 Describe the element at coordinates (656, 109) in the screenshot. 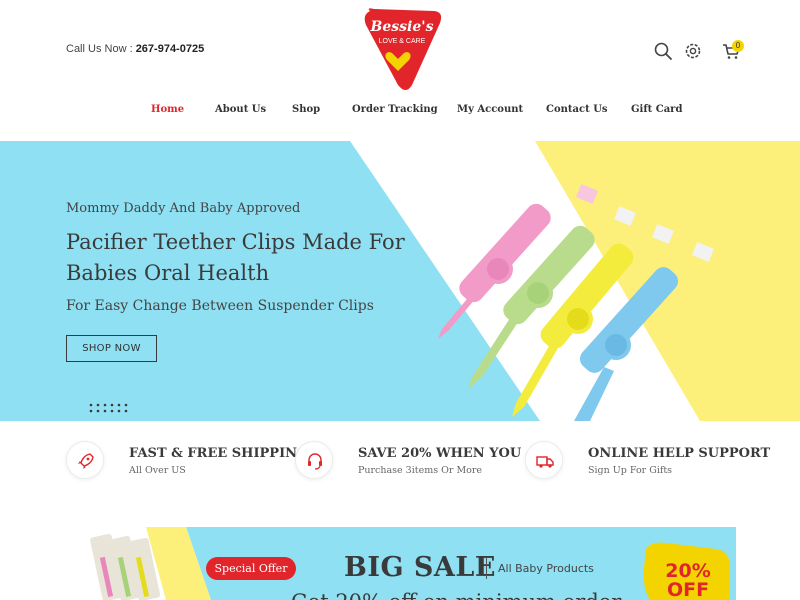

I see `nav-gift-card: Gift Card` at that location.